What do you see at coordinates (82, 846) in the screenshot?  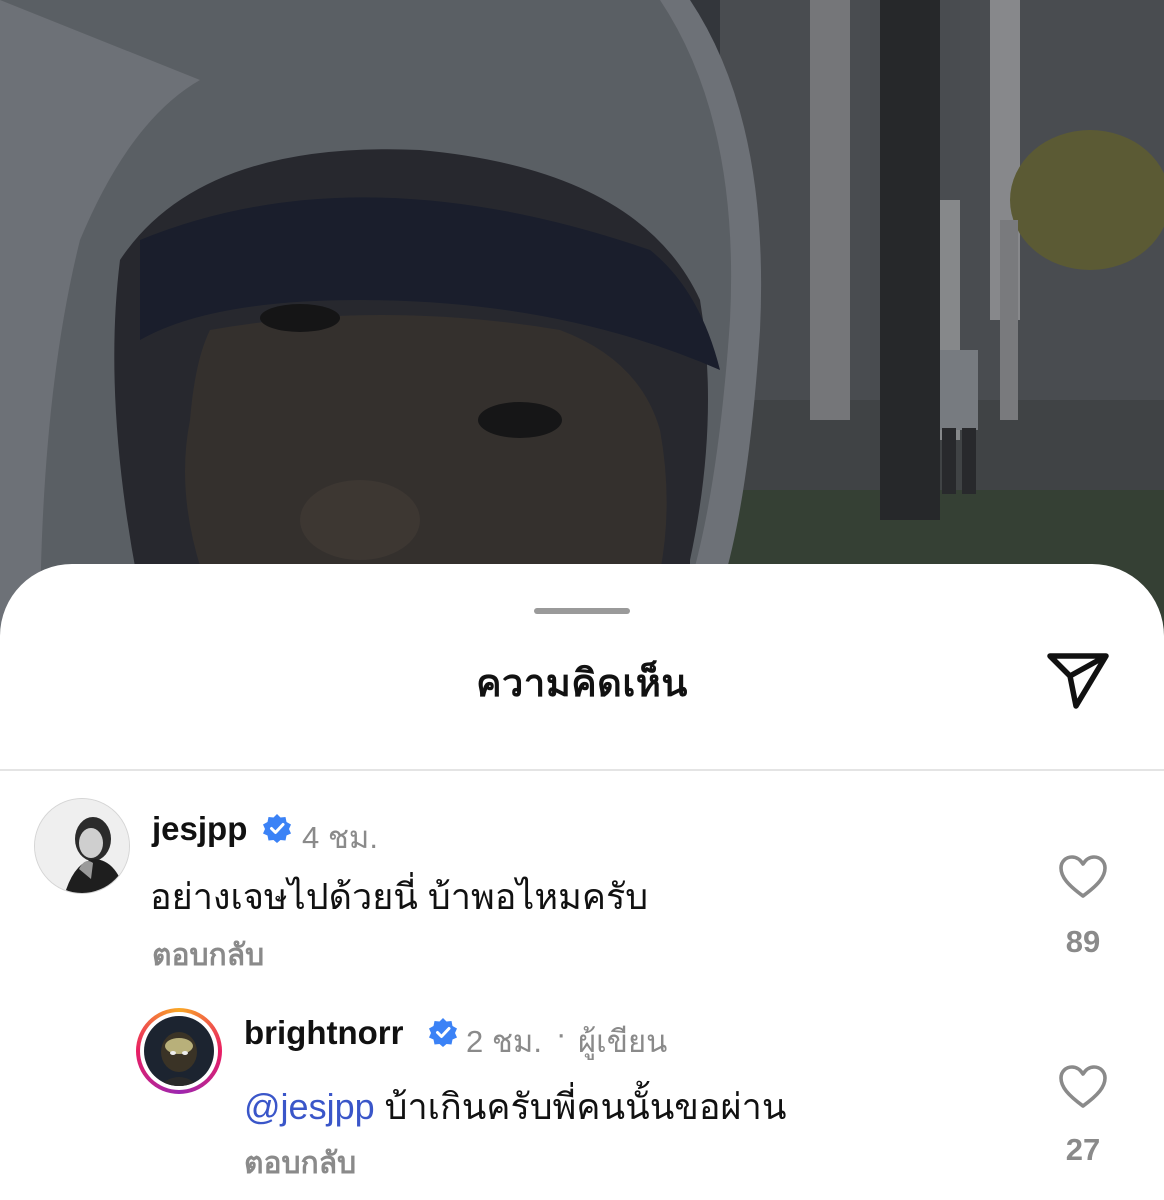 I see `avatar` at bounding box center [82, 846].